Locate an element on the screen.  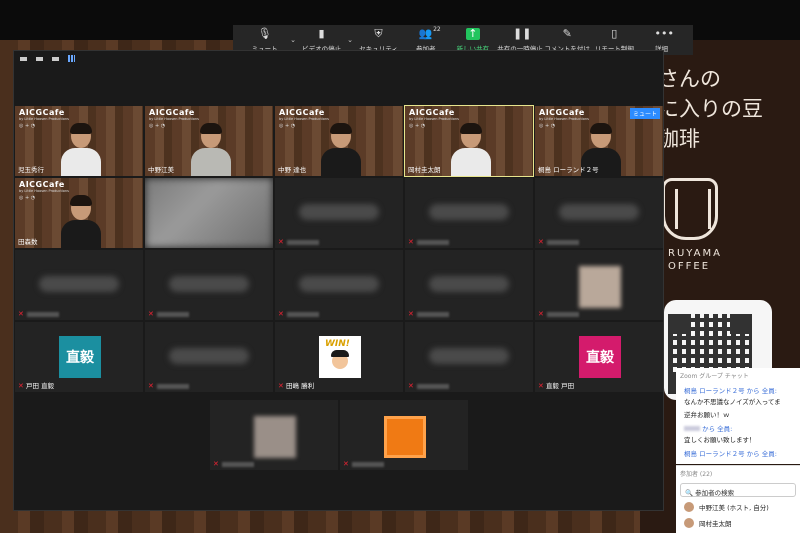
mute-participant-button: ミュート is located at coordinates (644, 113).